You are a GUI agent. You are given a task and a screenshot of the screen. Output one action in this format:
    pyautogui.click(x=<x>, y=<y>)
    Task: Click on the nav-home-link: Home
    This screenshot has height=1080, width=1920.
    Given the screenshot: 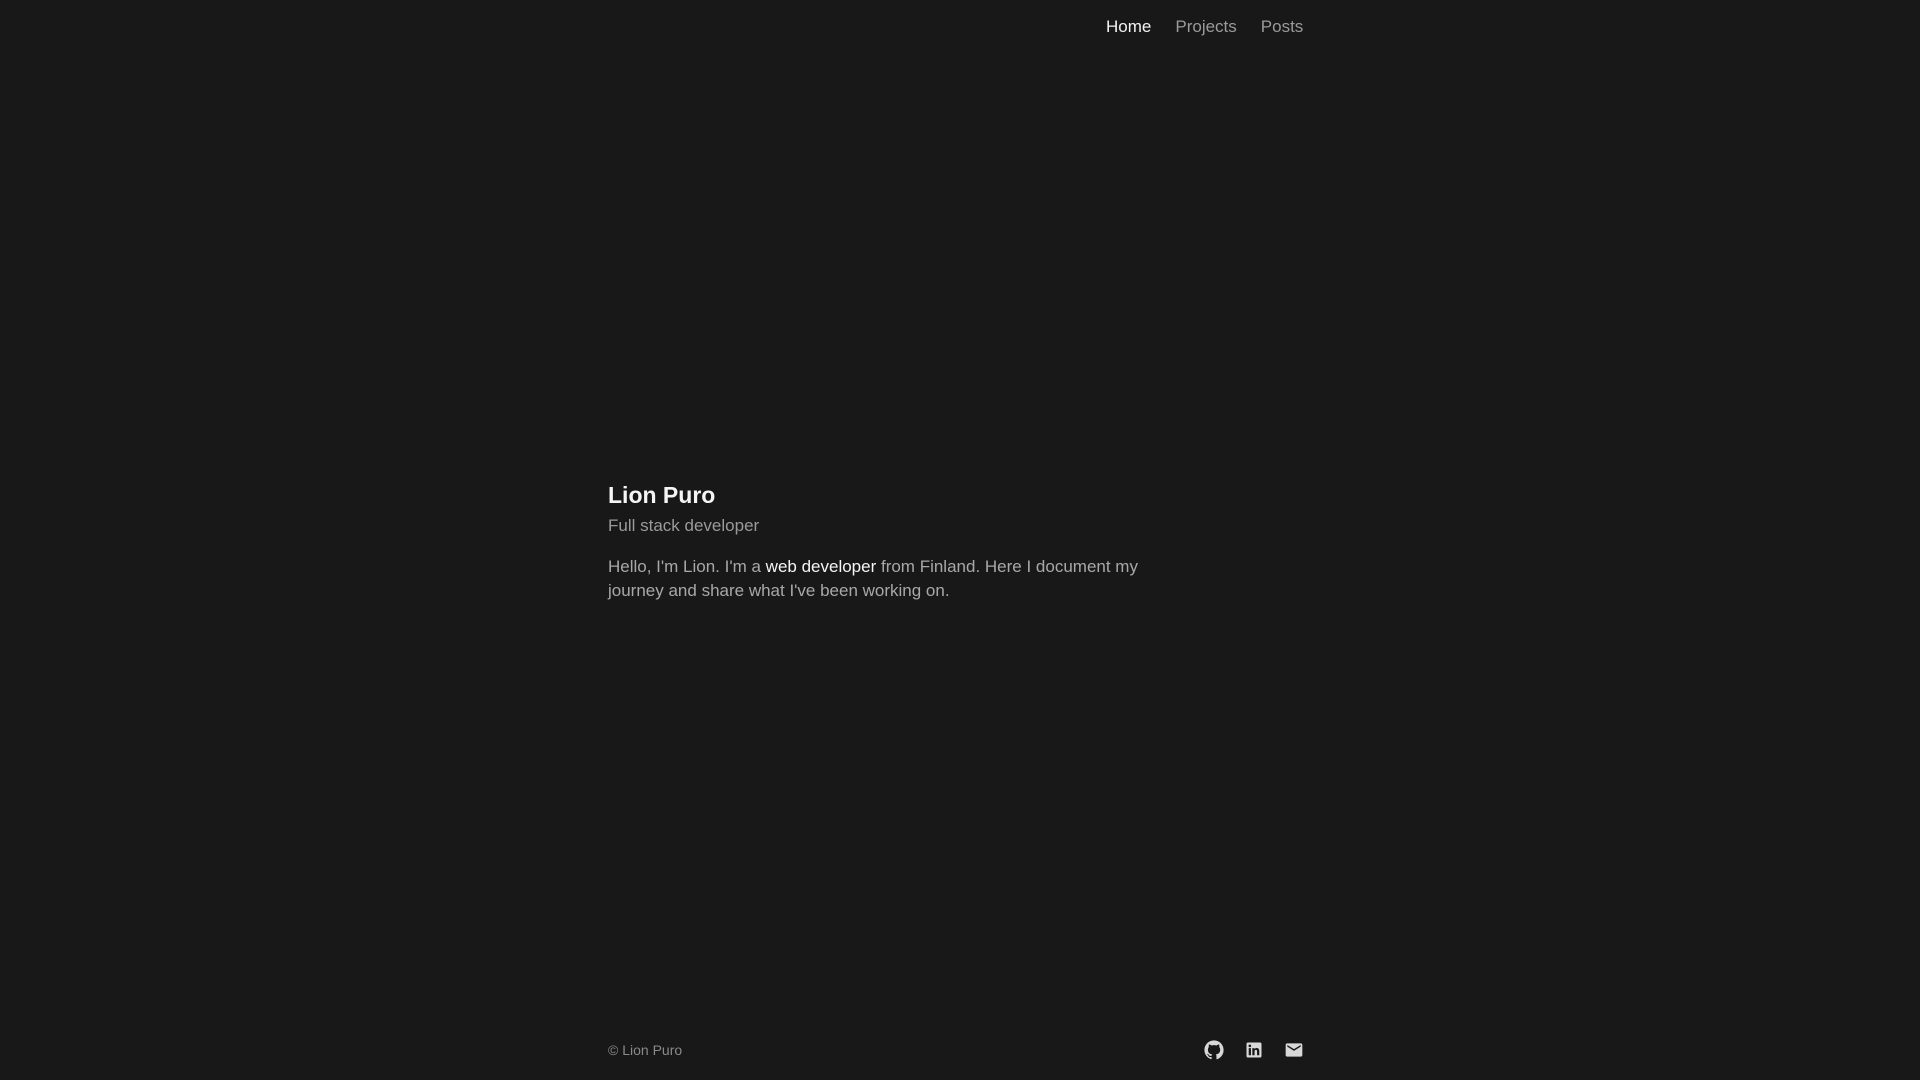 What is the action you would take?
    pyautogui.click(x=1128, y=27)
    